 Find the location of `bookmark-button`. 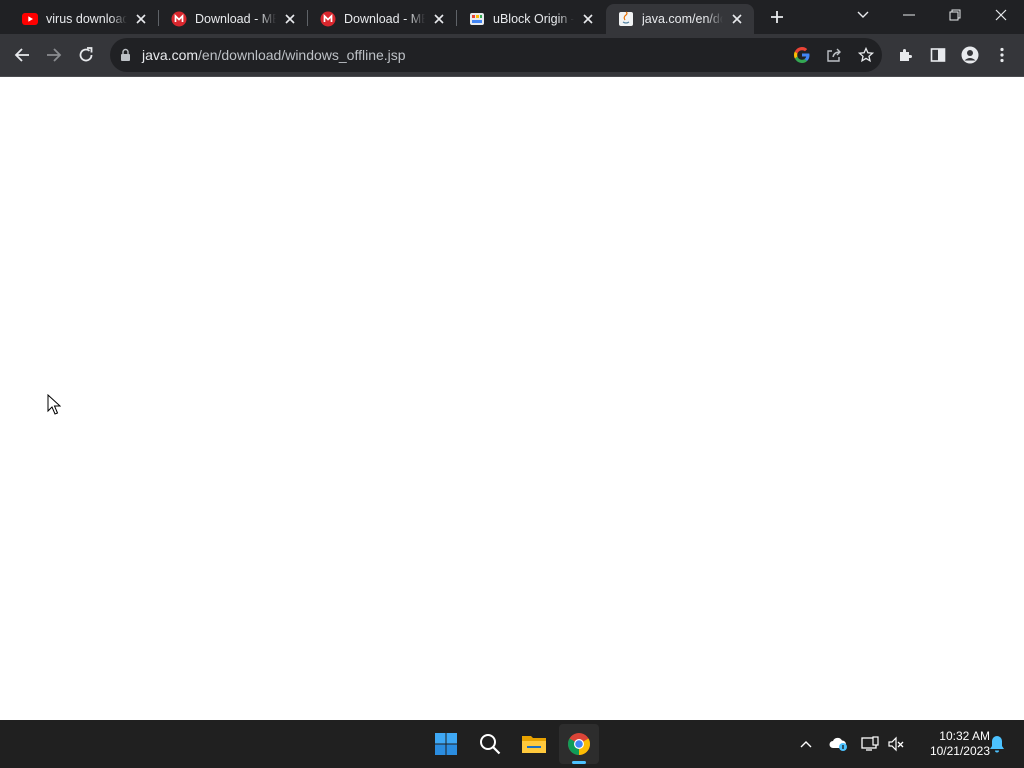

bookmark-button is located at coordinates (866, 55).